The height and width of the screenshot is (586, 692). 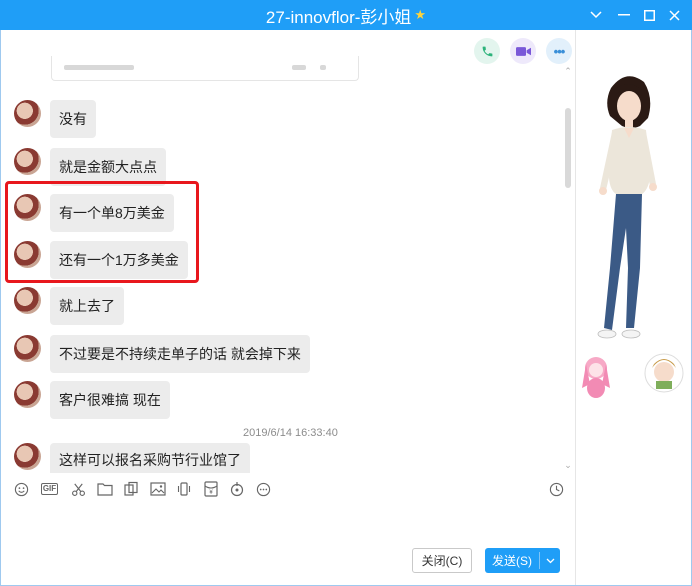 I want to click on avatar-show-figure, so click(x=633, y=237).